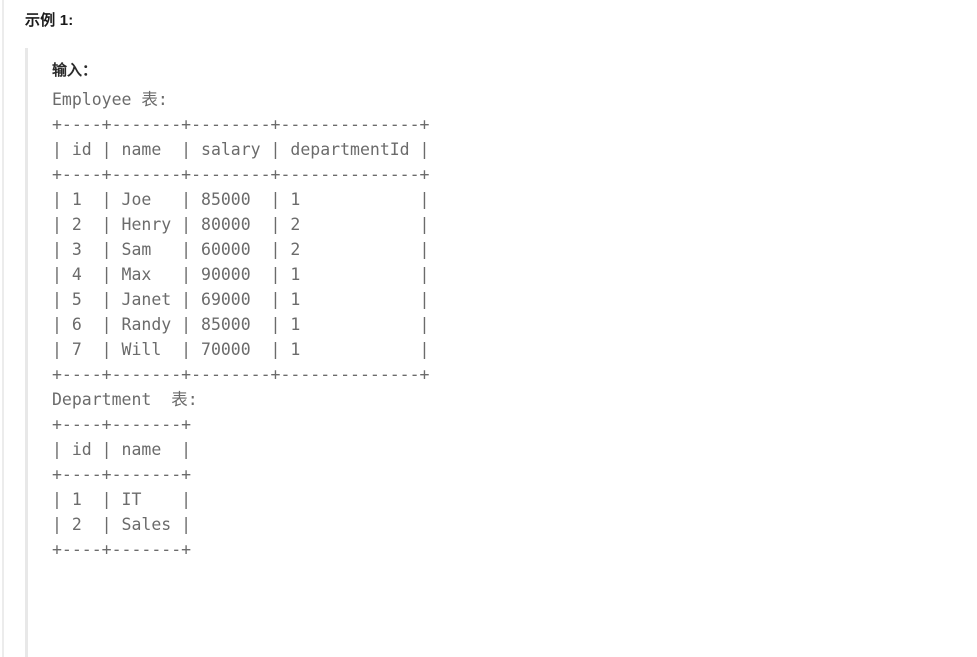  What do you see at coordinates (125, 399) in the screenshot?
I see `code-line: Department 表:` at bounding box center [125, 399].